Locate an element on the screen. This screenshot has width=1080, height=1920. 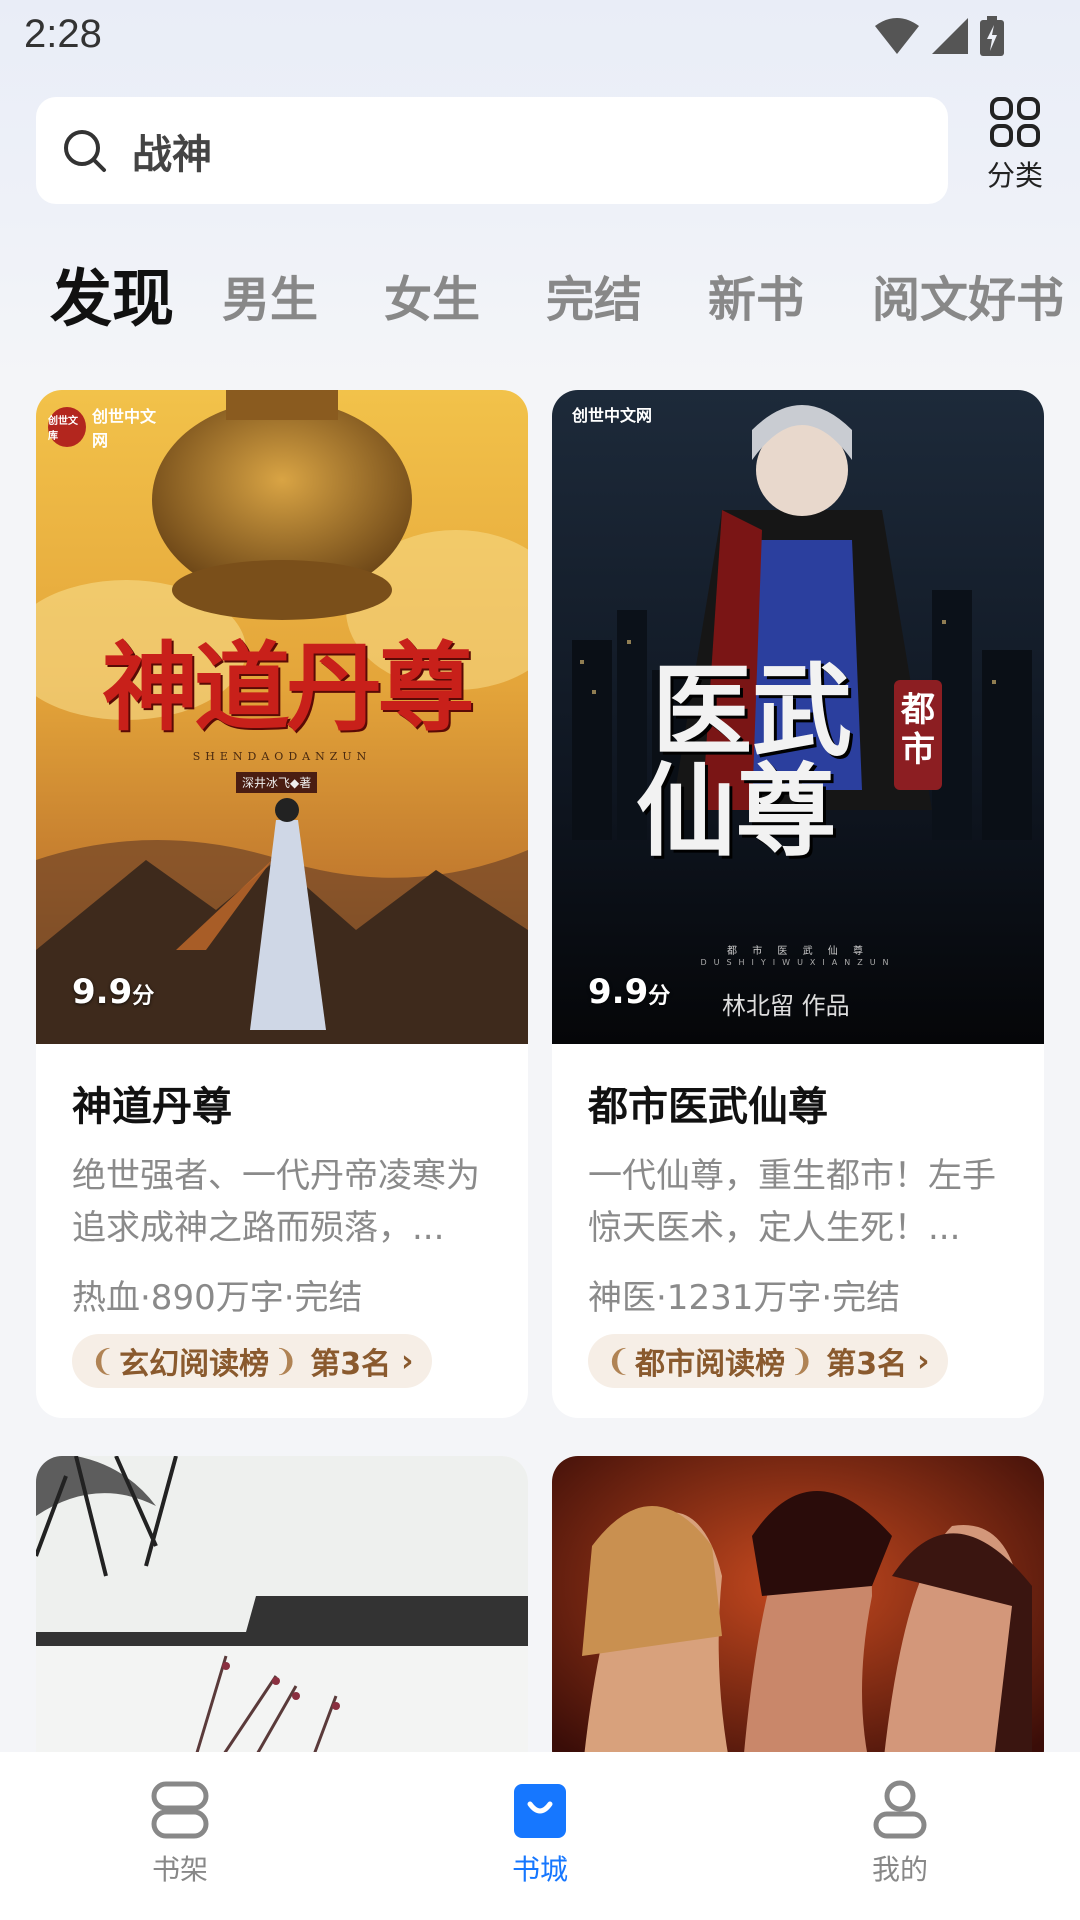
tab-male: 男生 is located at coordinates (270, 295).